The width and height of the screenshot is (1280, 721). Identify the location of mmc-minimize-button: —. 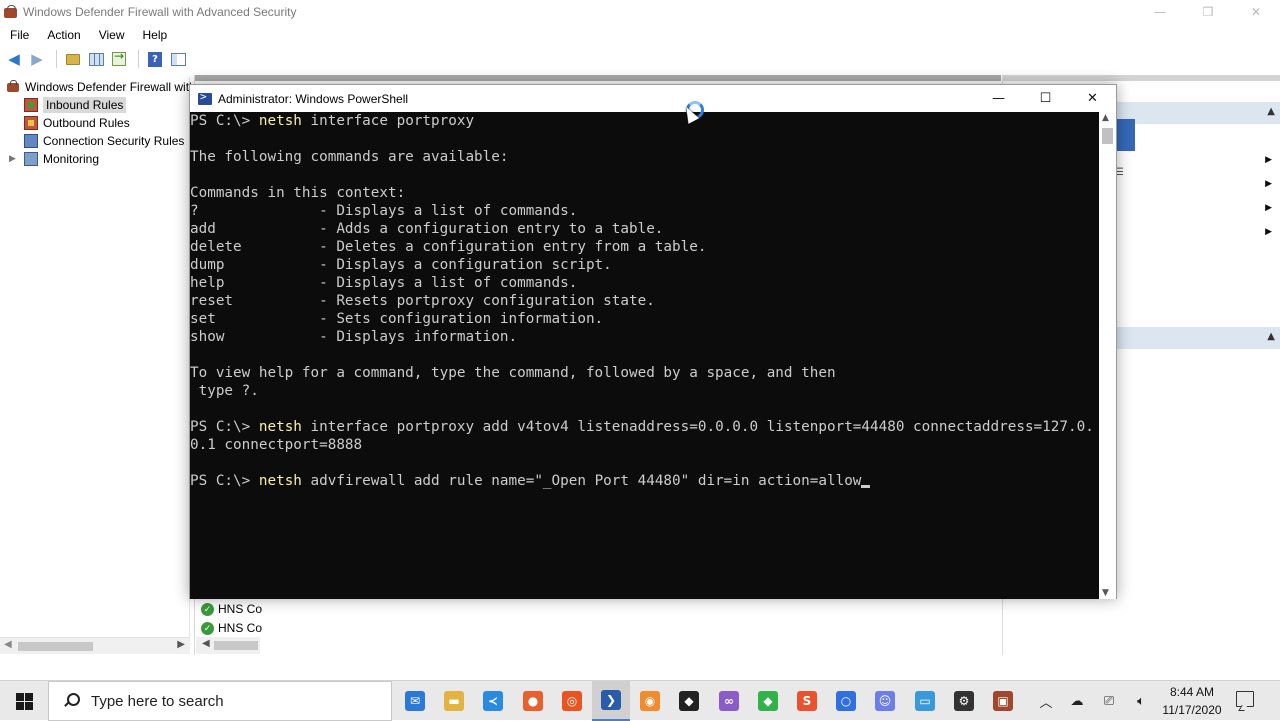
(1160, 12).